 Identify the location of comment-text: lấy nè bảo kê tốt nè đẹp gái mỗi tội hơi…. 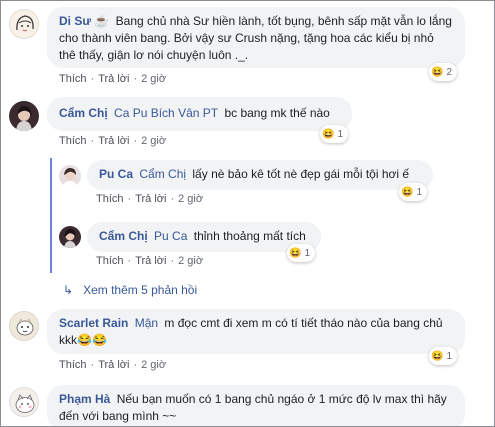
(301, 174).